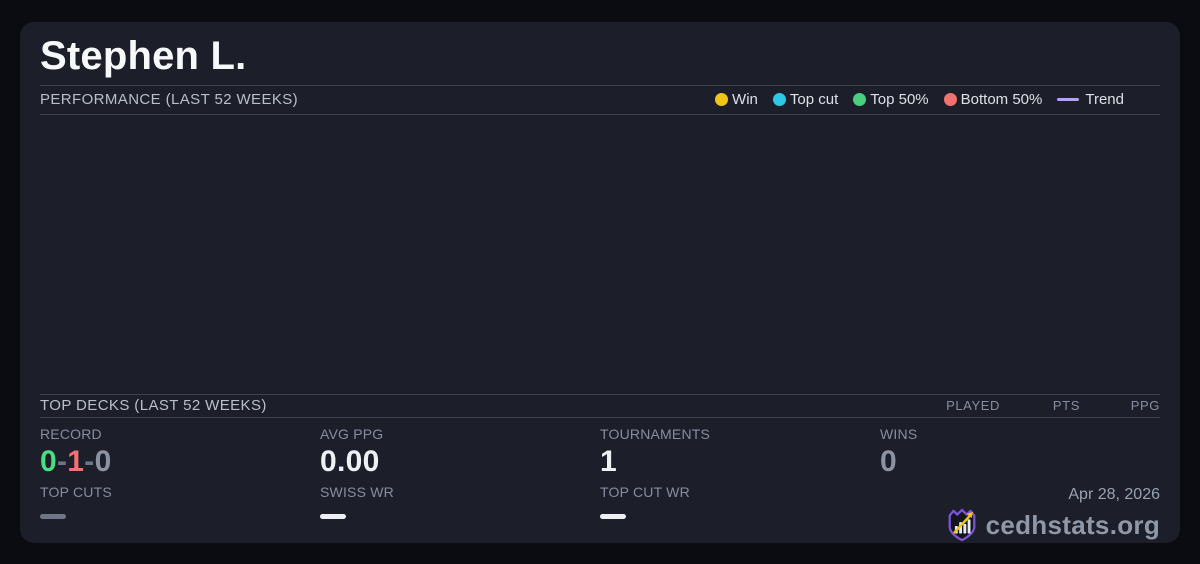 This screenshot has width=1200, height=564. I want to click on swiss-wr-empty-dash, so click(333, 516).